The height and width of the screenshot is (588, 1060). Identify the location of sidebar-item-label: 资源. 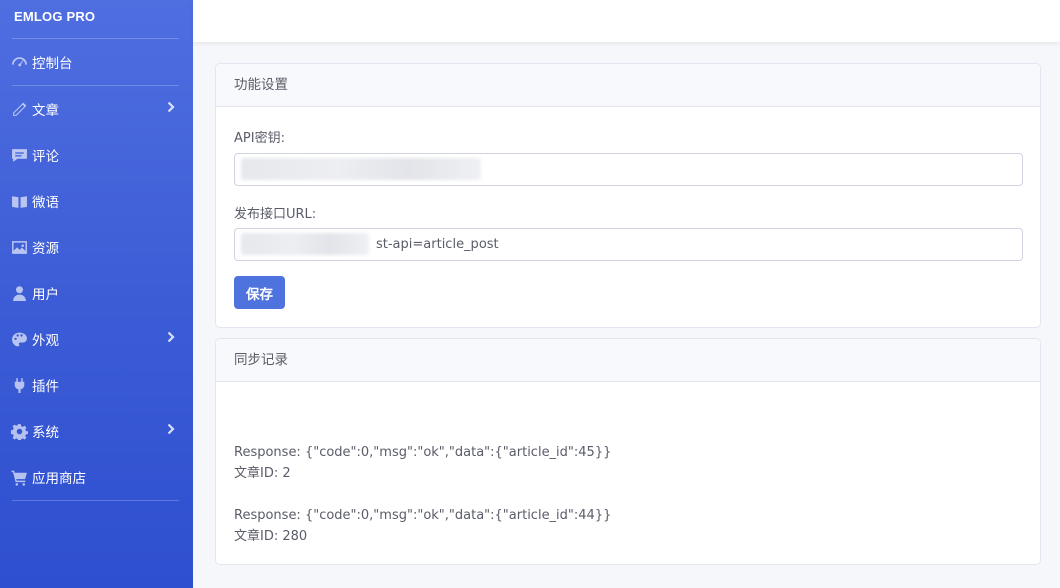
(45, 249).